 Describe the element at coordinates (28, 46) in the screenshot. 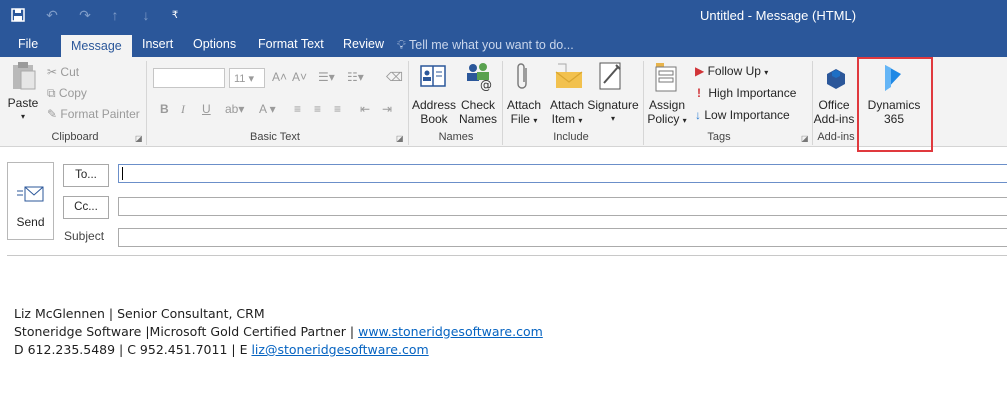

I see `tab-file: File` at that location.